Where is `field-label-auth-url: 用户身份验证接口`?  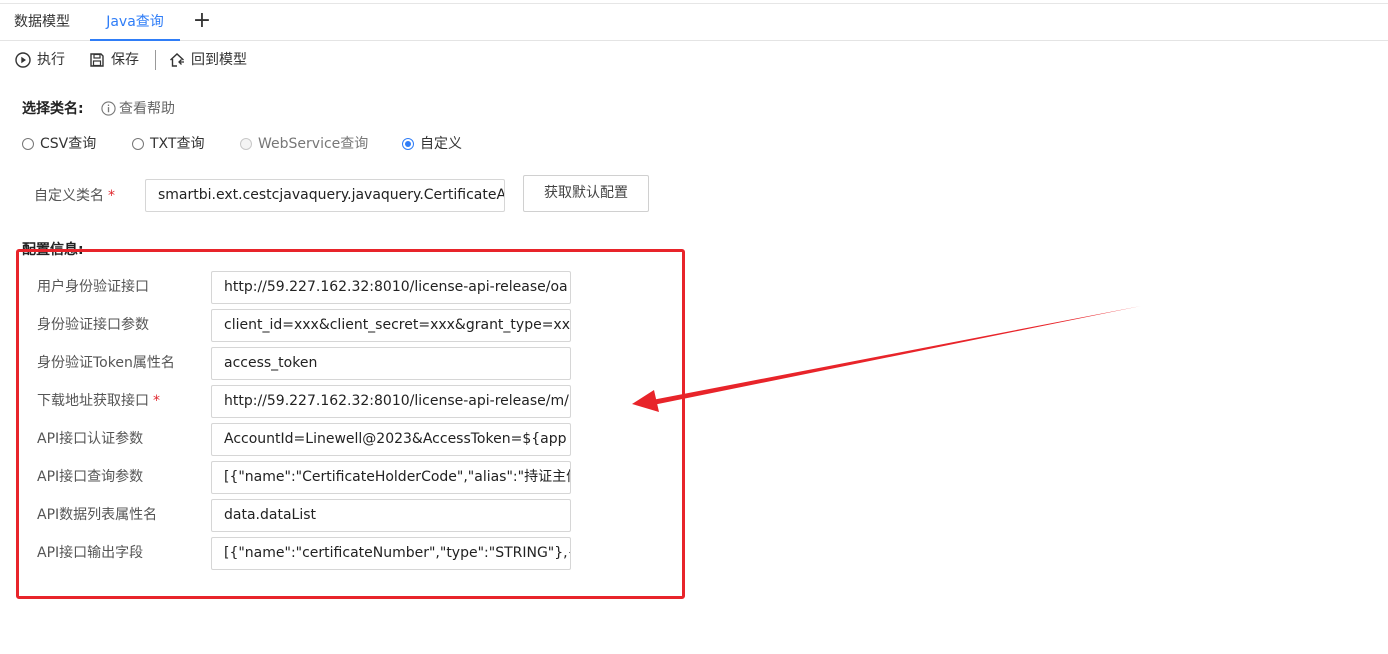
field-label-auth-url: 用户身份验证接口 is located at coordinates (93, 287).